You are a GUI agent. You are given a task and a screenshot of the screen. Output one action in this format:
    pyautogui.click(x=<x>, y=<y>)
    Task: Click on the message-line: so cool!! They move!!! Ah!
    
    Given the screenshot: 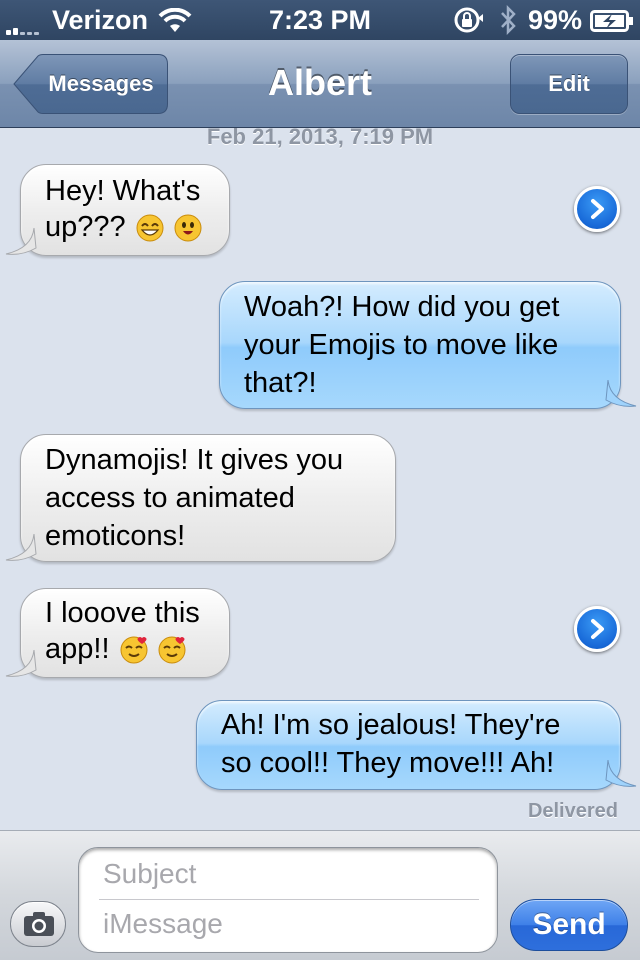 What is the action you would take?
    pyautogui.click(x=388, y=763)
    